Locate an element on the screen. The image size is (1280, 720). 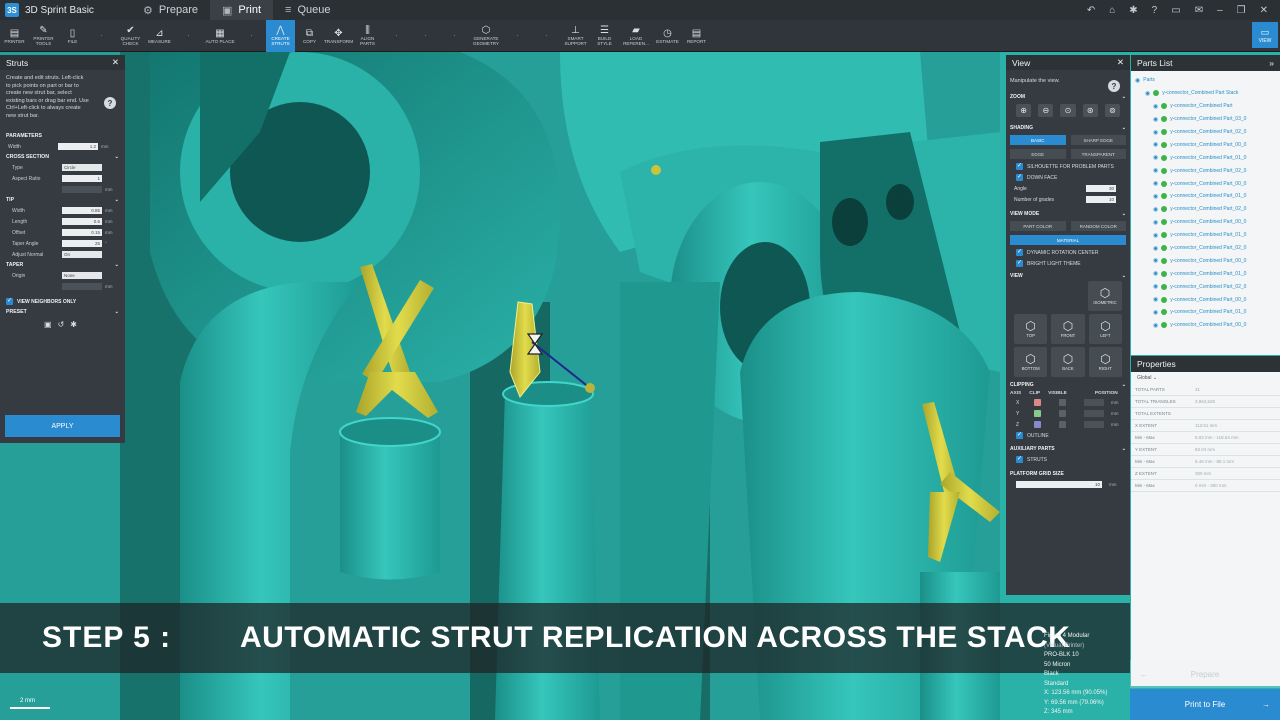
tool-measure: ⊿ MEASURE is located at coordinates (159, 36).